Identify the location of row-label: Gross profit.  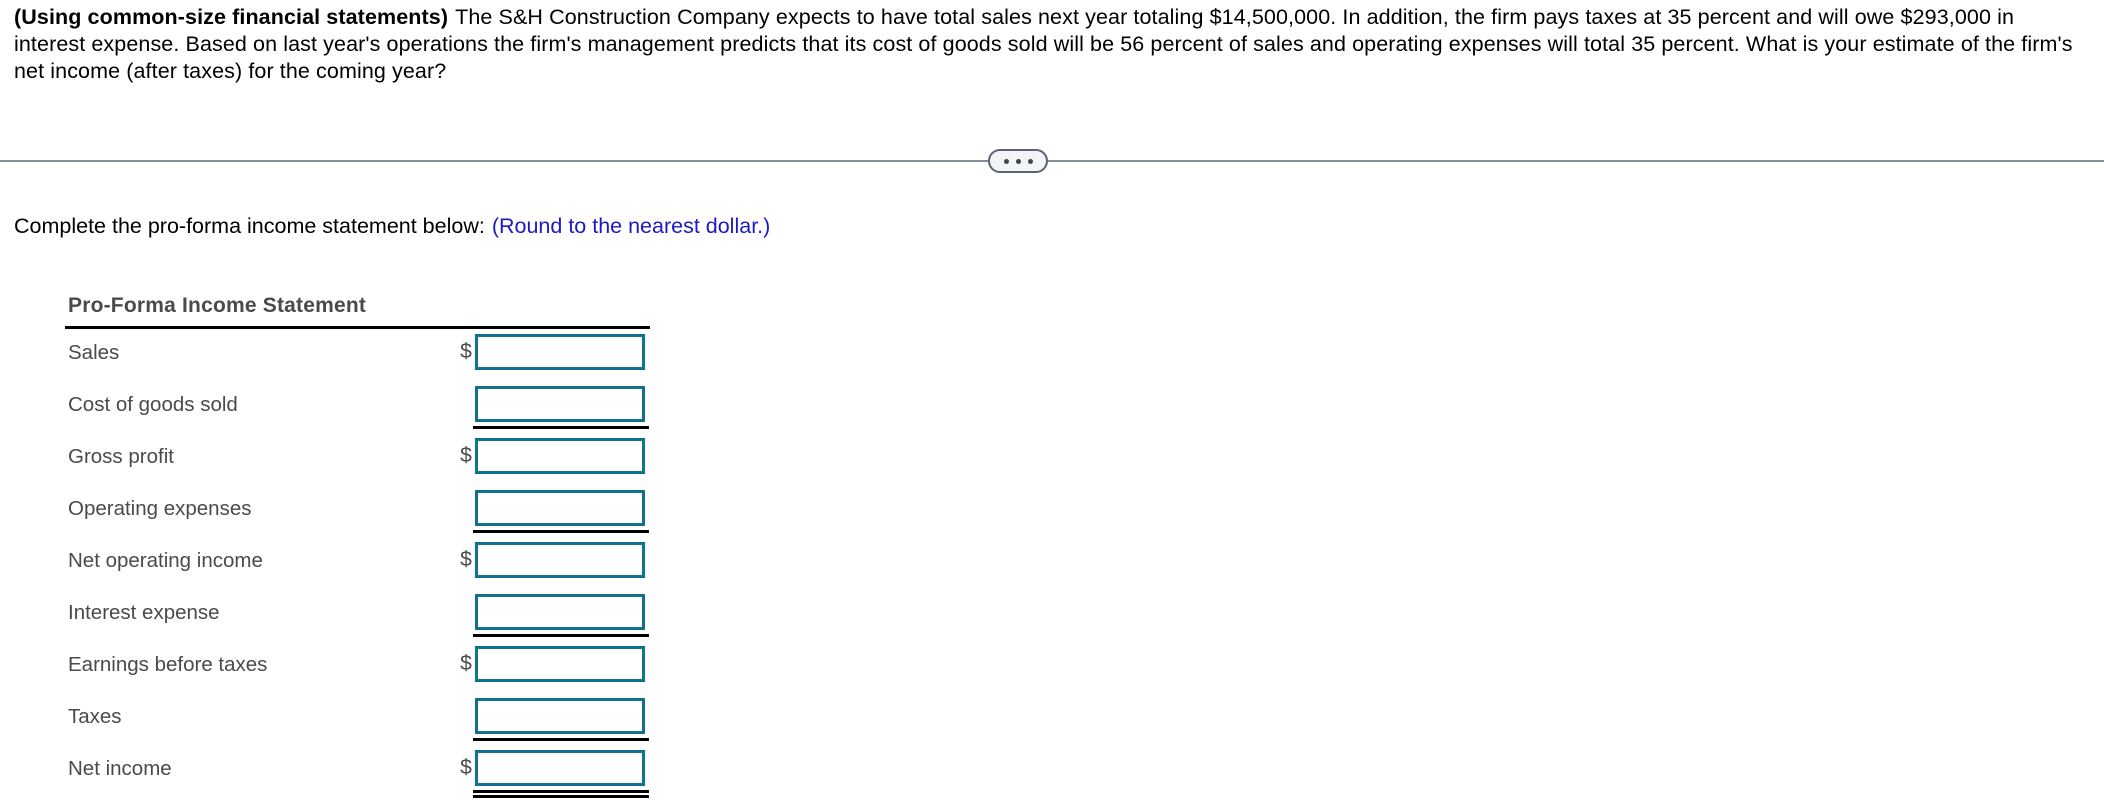
(121, 456).